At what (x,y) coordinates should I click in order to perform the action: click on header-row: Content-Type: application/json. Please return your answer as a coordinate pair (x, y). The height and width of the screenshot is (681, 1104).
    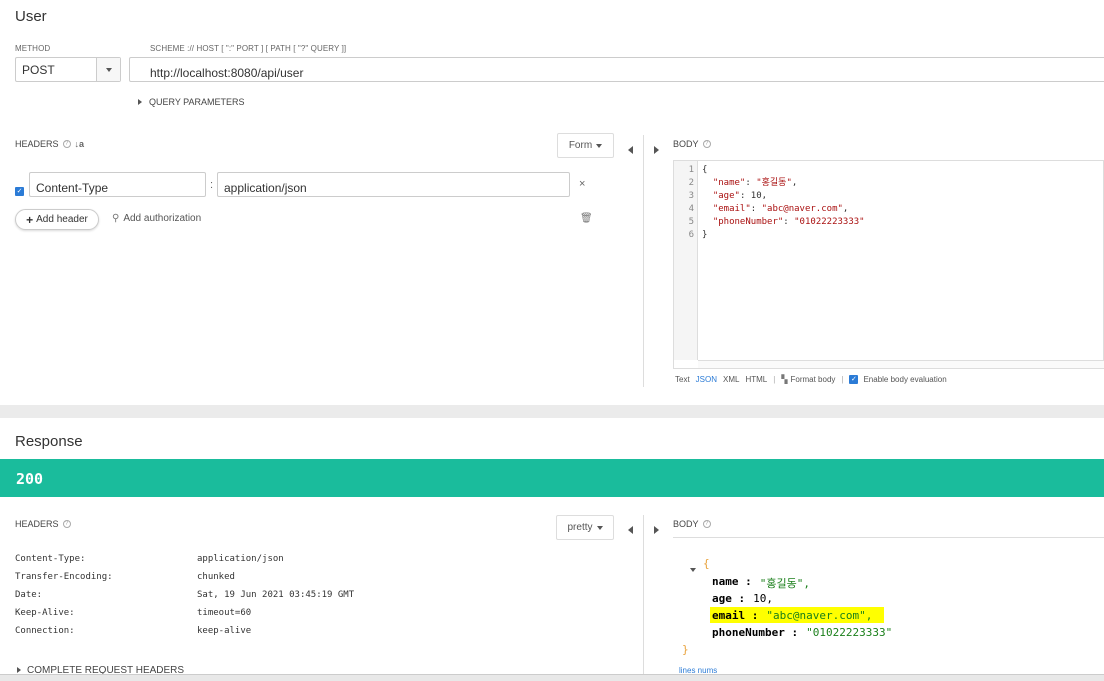
    Looking at the image, I should click on (295, 563).